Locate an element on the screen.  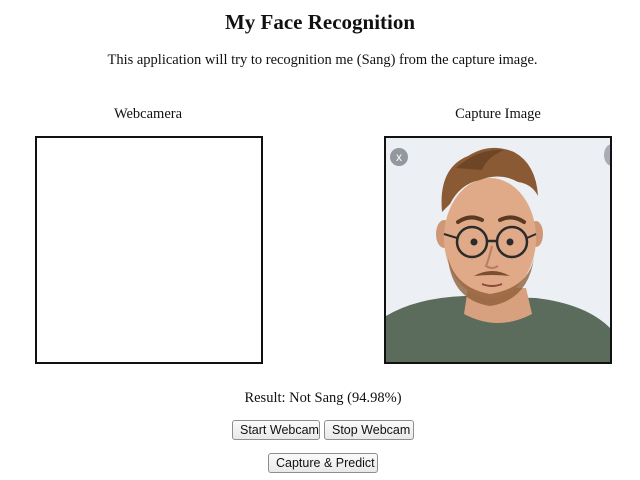
start-webcam-button: Start Webcam is located at coordinates (276, 430).